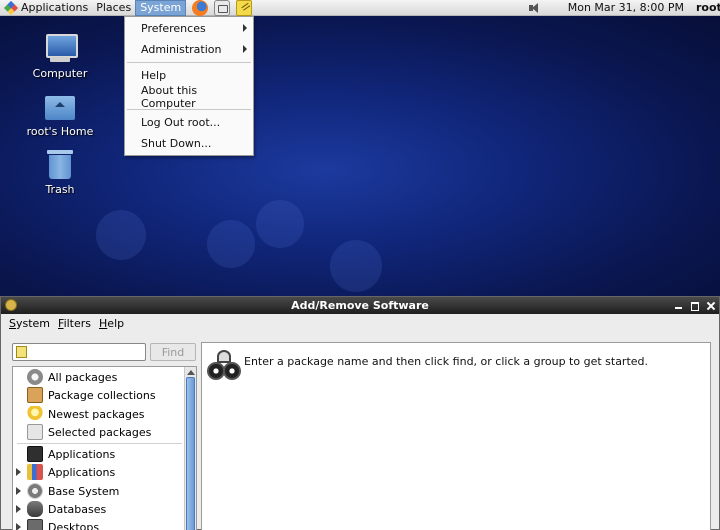  I want to click on list-item-applications-group: Applications, so click(71, 472).